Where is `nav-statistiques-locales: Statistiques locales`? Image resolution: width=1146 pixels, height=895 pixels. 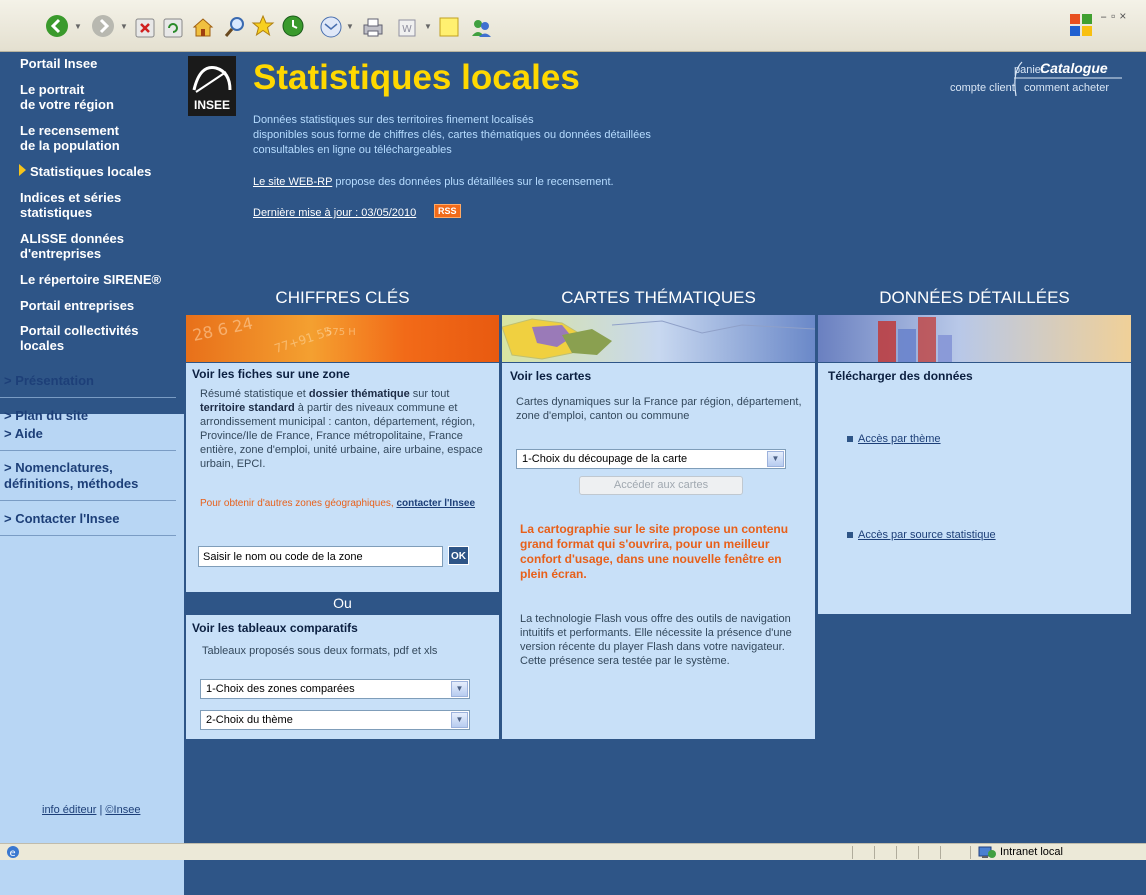
nav-statistiques-locales: Statistiques locales is located at coordinates (90, 171).